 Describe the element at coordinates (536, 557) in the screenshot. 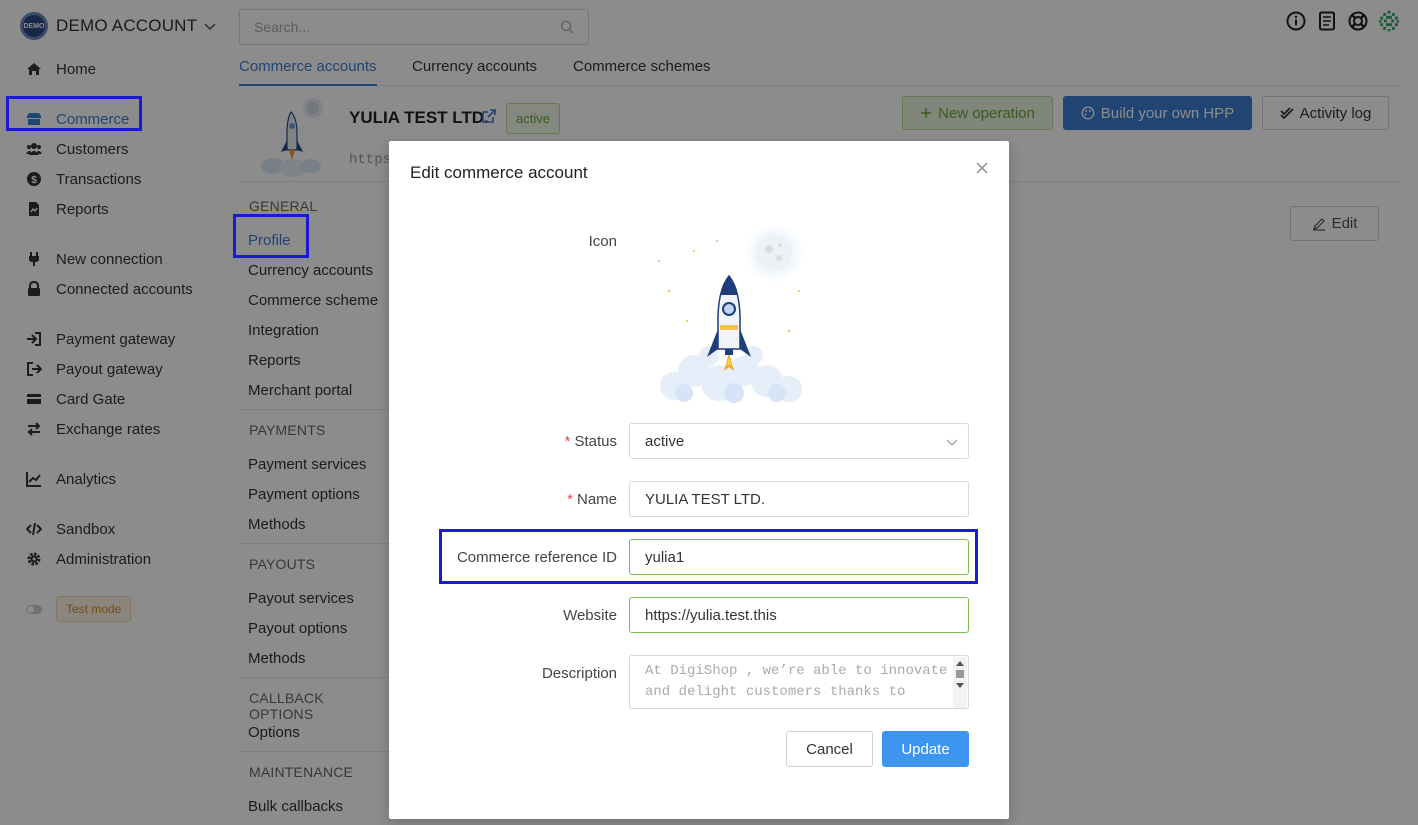

I see `commerce-reference-id-label: Commerce reference ID` at that location.